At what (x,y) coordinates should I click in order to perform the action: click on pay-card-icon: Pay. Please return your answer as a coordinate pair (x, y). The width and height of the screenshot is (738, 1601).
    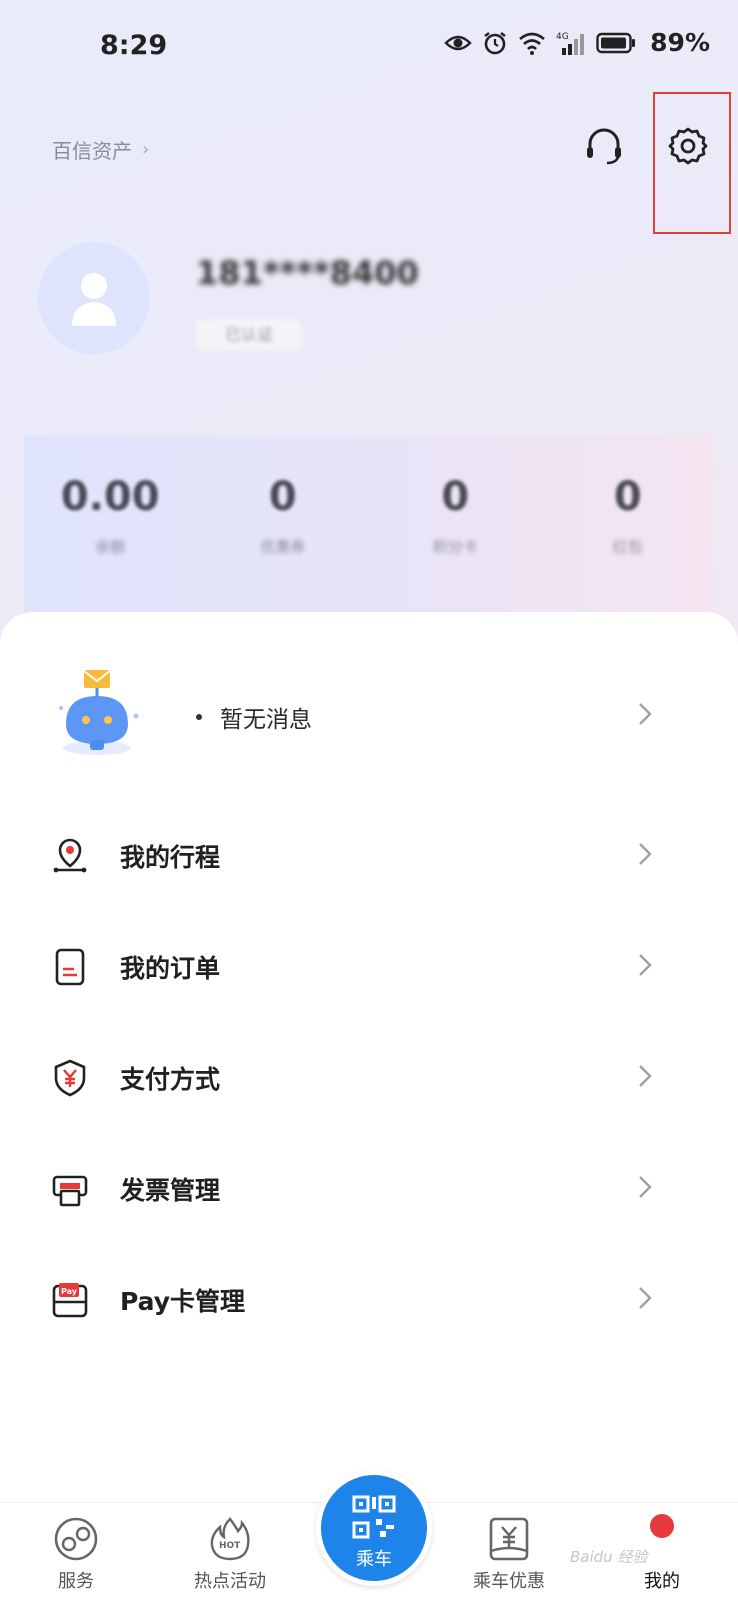
    Looking at the image, I should click on (70, 1300).